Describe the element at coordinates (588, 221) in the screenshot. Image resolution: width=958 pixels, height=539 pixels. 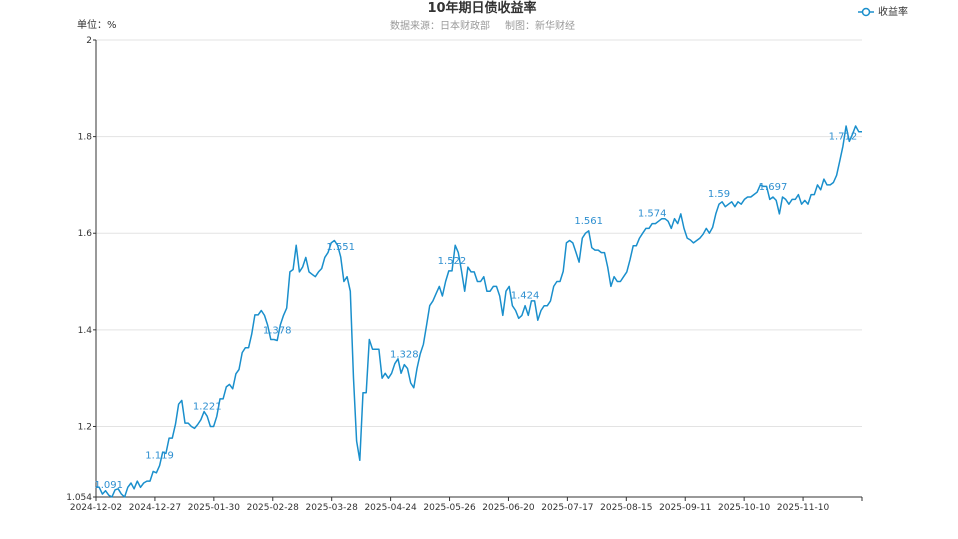
I see `data-label: 1.561` at that location.